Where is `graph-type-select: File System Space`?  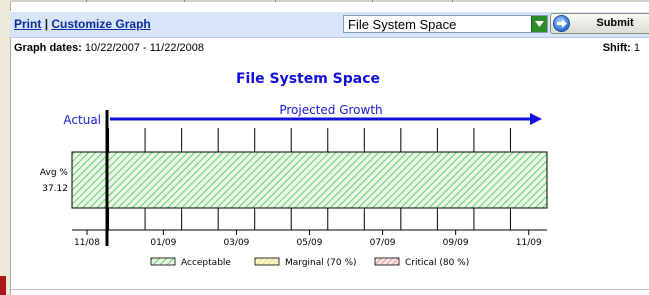 graph-type-select: File System Space is located at coordinates (445, 24).